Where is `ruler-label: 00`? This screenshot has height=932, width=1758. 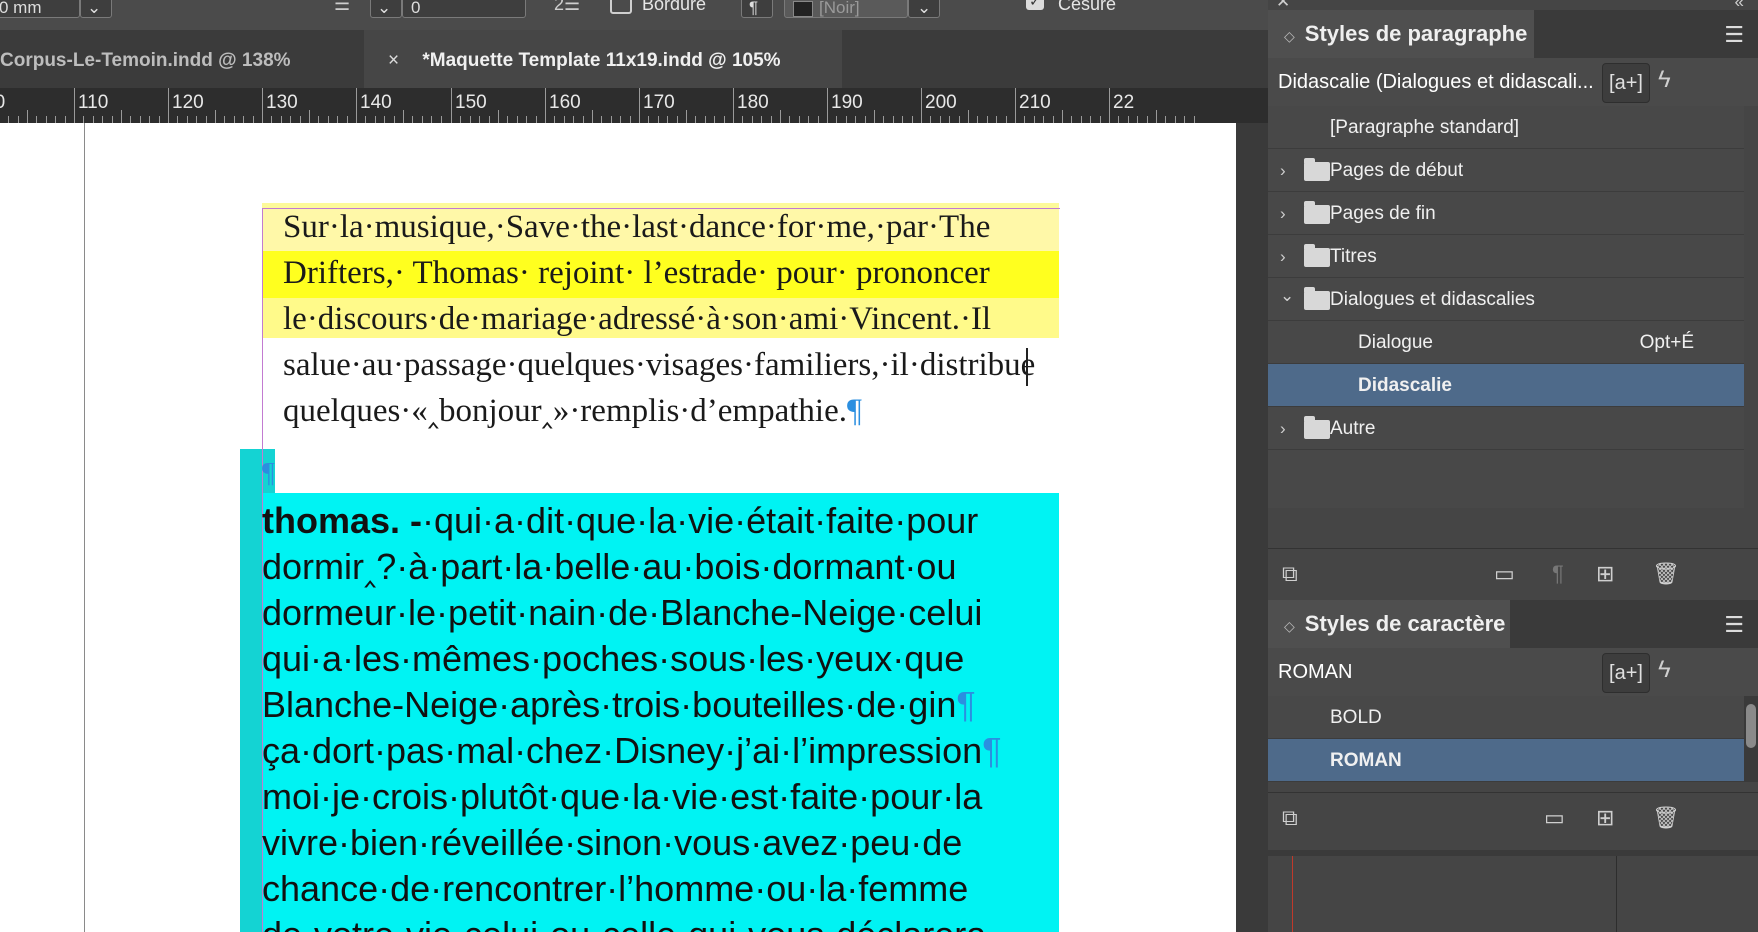
ruler-label: 00 is located at coordinates (2, 103).